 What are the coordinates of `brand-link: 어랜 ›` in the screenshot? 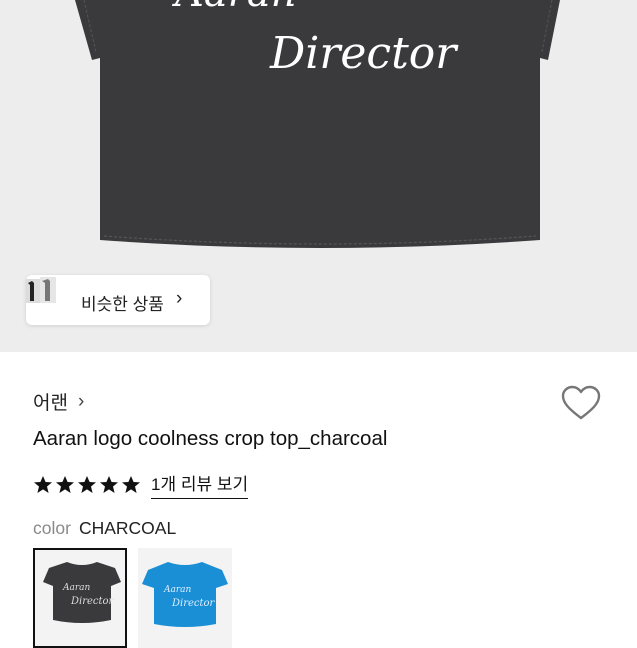 It's located at (58, 401).